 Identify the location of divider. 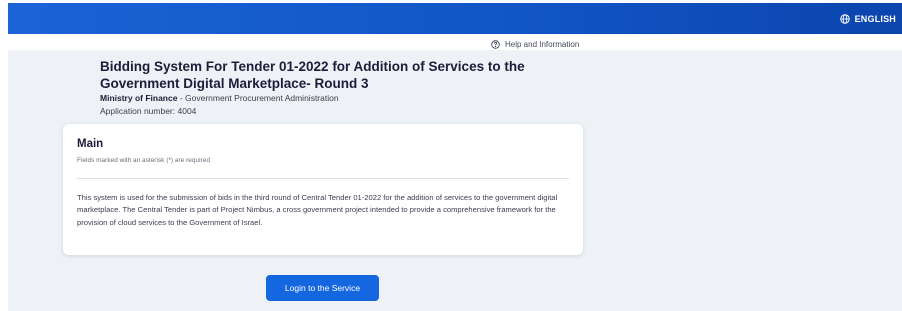
(323, 178).